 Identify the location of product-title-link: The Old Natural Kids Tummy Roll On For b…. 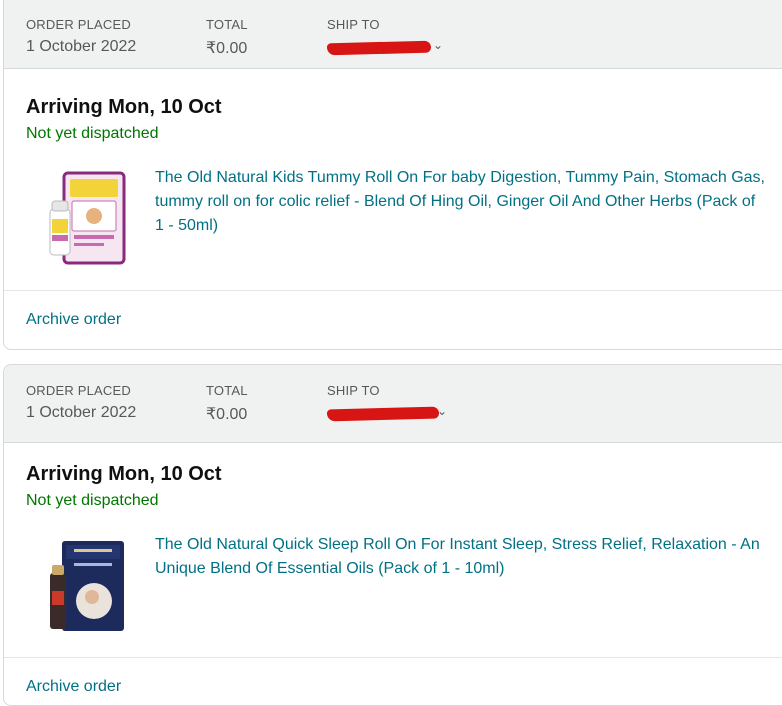
(461, 202).